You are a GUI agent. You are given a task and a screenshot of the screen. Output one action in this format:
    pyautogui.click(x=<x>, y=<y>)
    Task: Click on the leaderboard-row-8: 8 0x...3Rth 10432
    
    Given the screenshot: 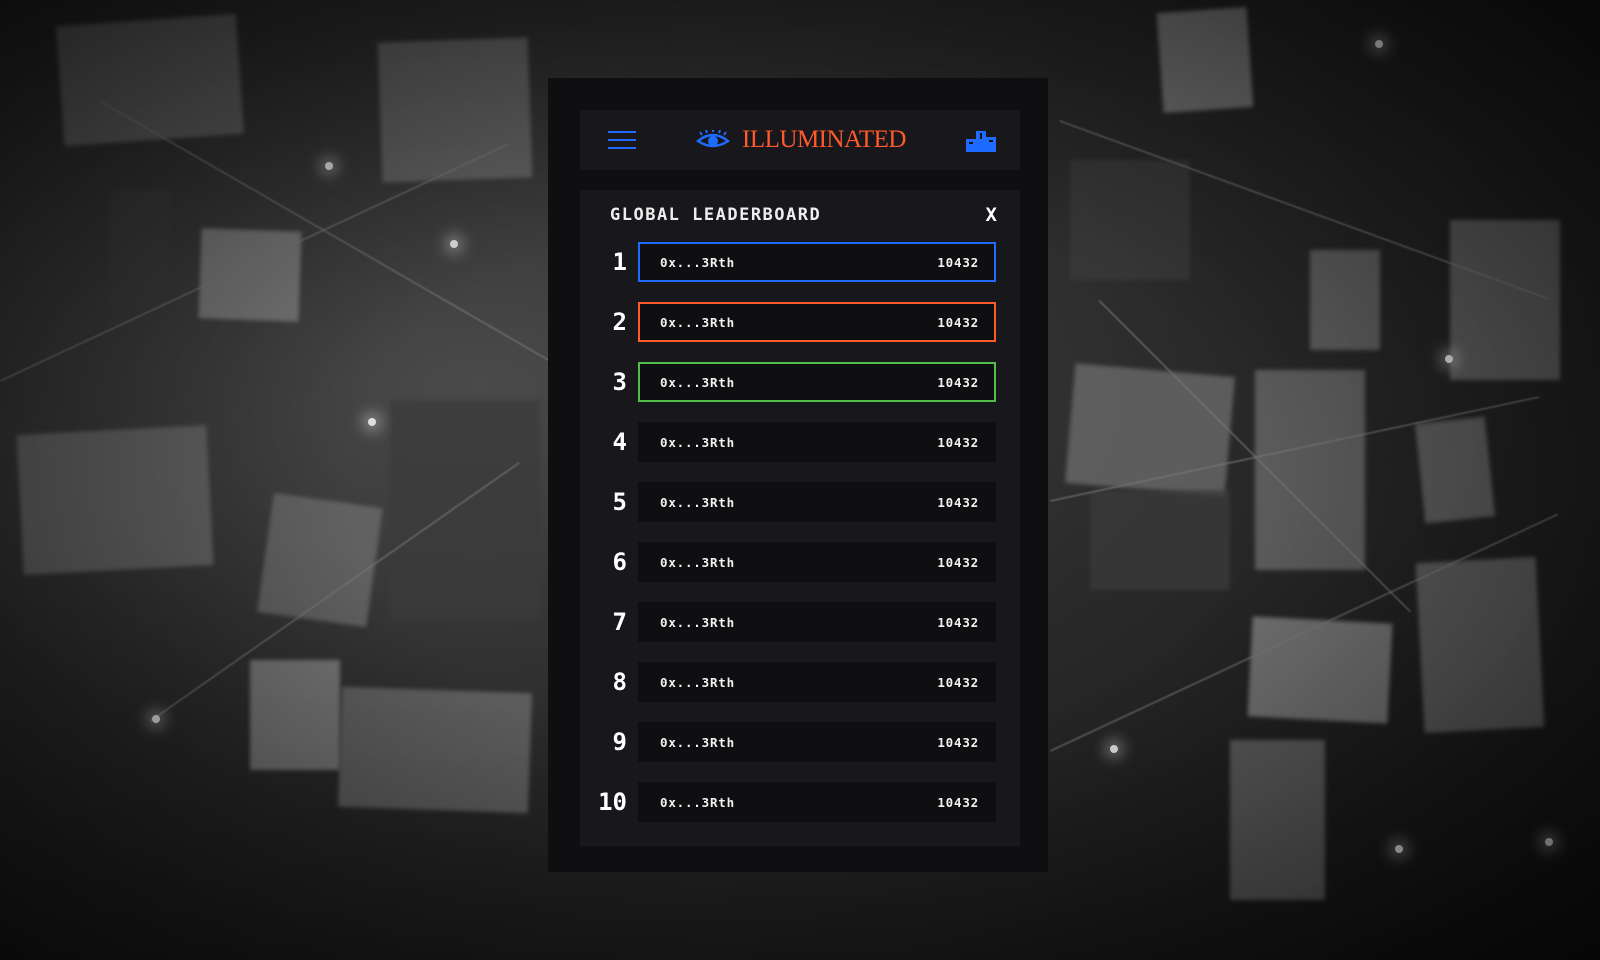 What is the action you would take?
    pyautogui.click(x=800, y=682)
    